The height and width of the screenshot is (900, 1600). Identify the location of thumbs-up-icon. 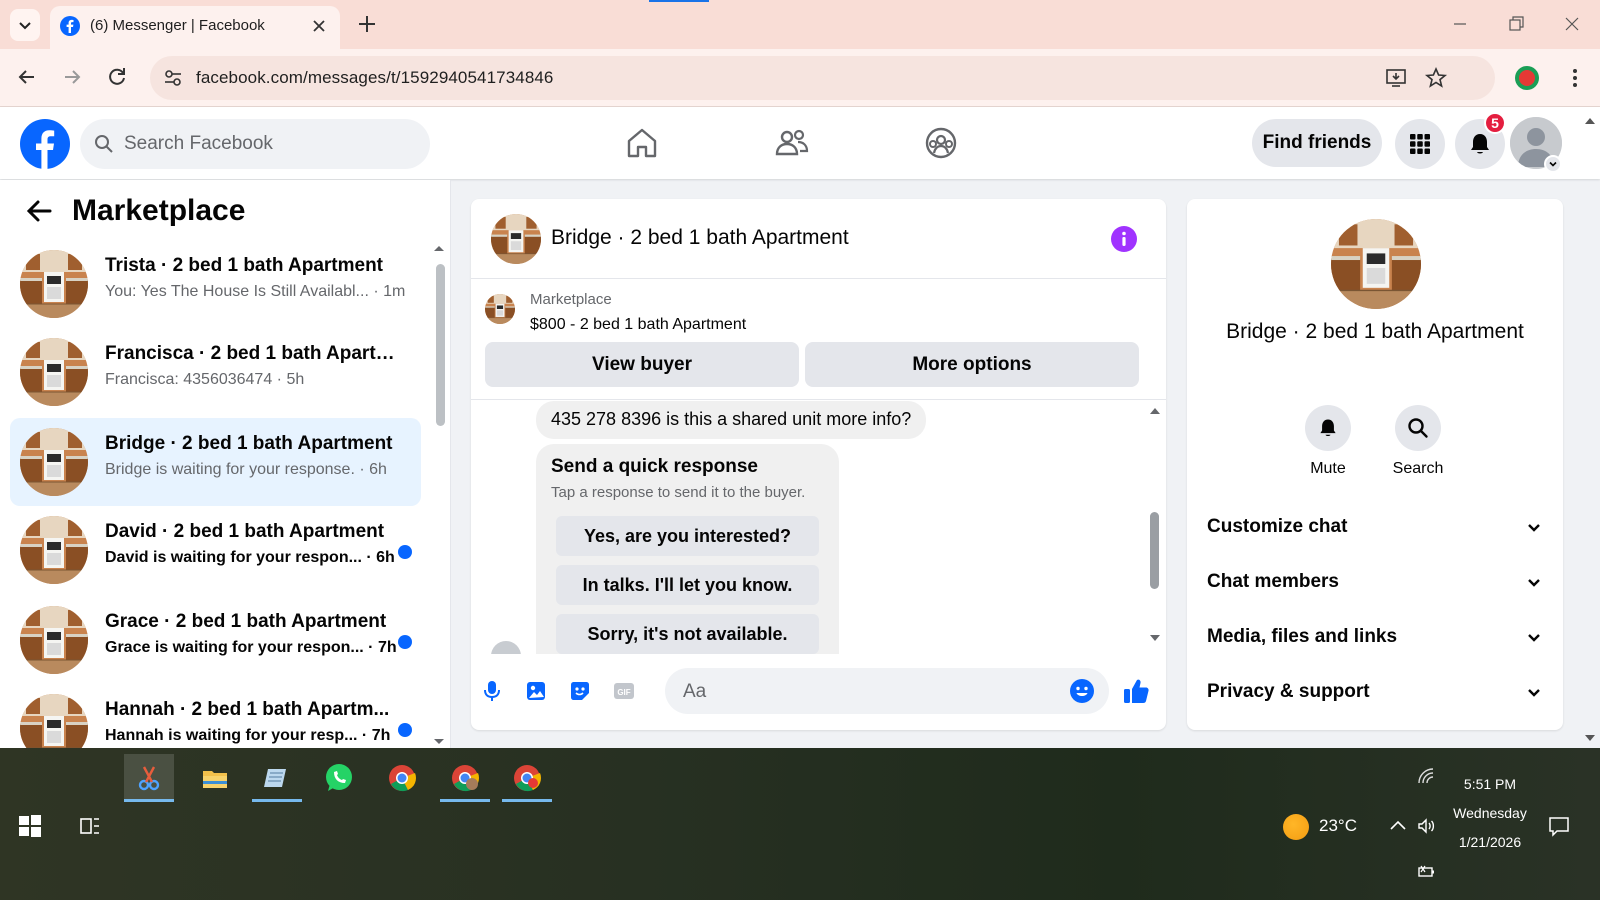
(1136, 691).